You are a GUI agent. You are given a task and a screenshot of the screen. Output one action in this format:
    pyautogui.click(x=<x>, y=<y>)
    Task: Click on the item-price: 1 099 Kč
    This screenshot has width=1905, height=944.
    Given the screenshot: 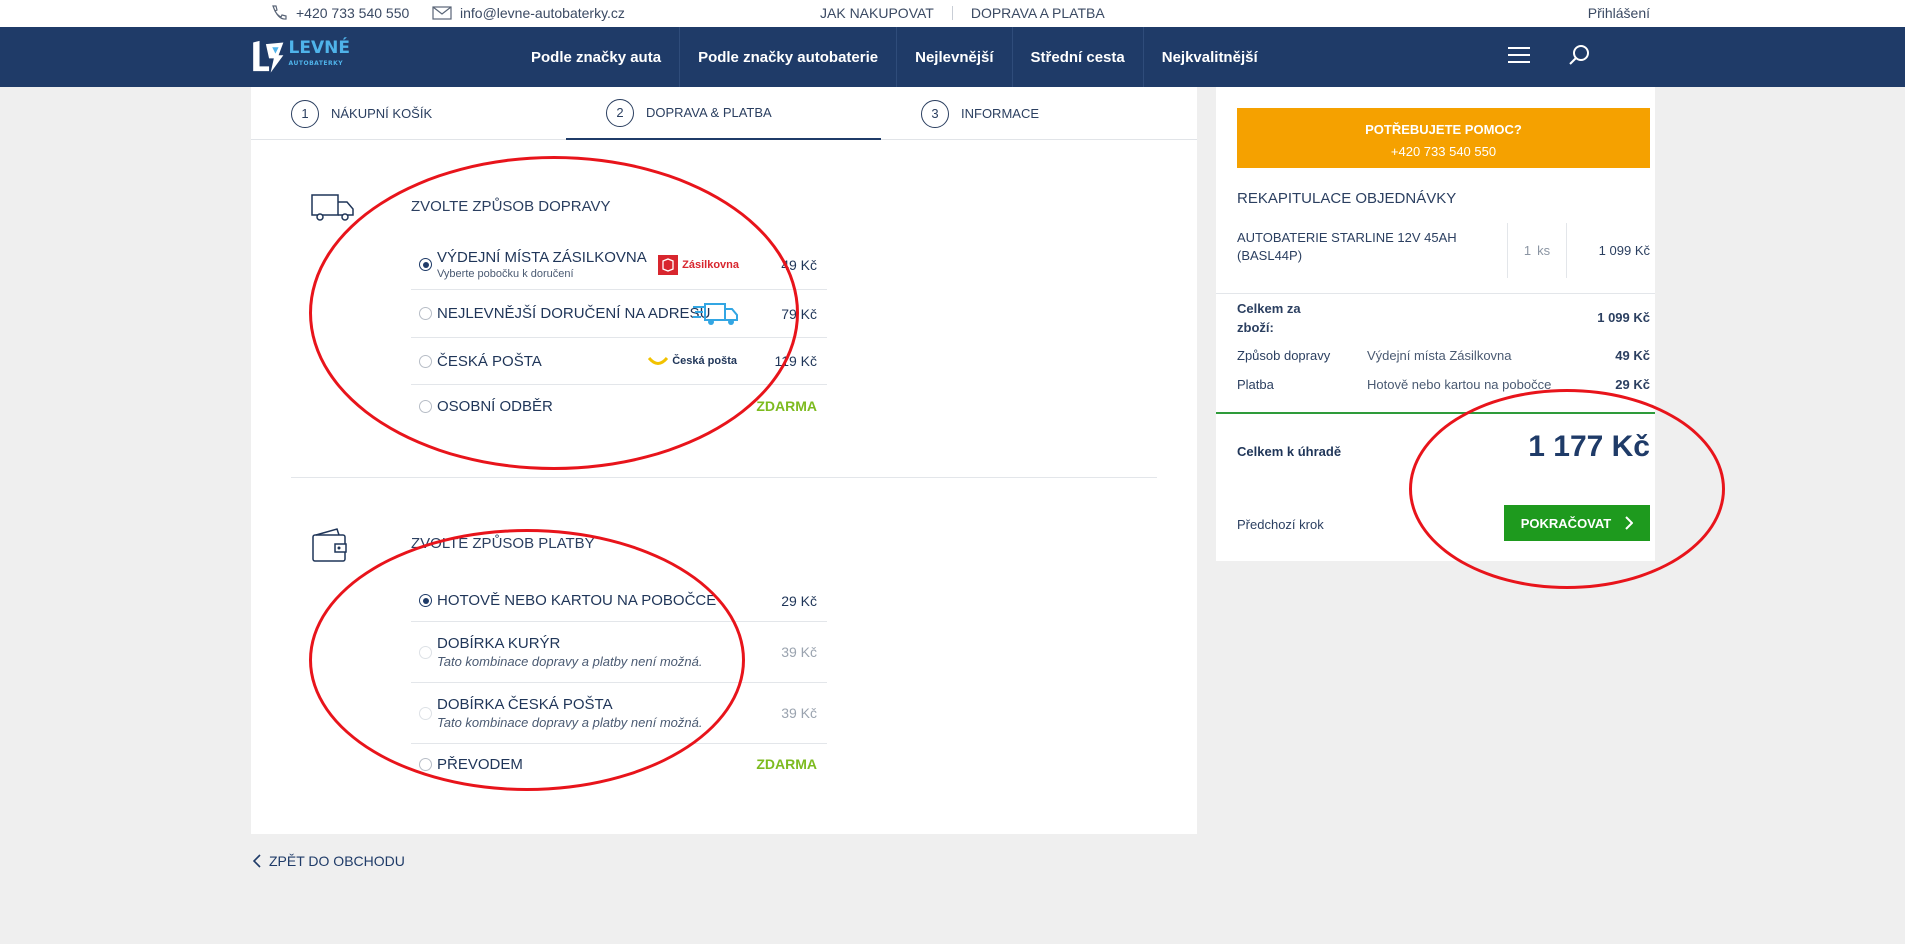 What is the action you would take?
    pyautogui.click(x=1624, y=250)
    